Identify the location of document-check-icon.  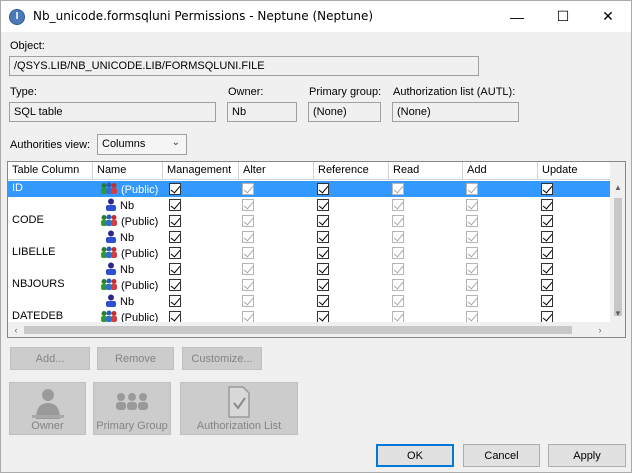
(239, 402).